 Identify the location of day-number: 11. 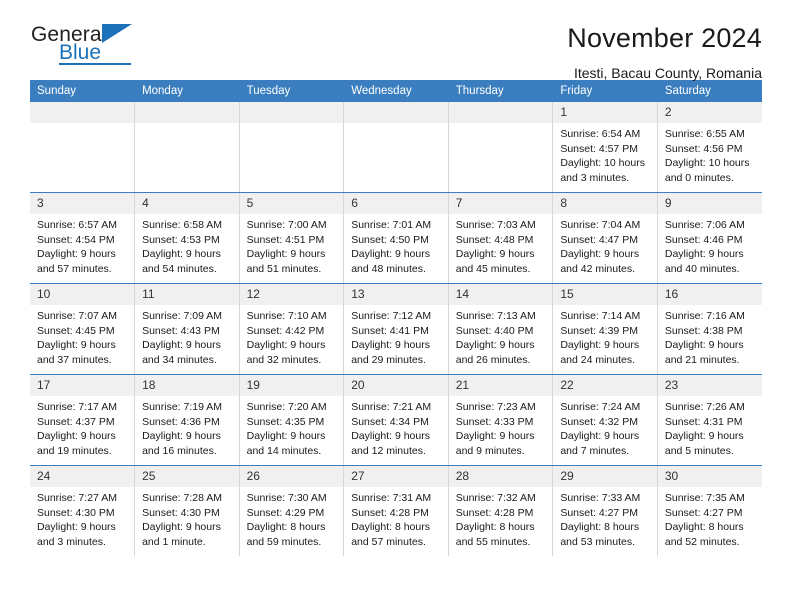
(187, 294).